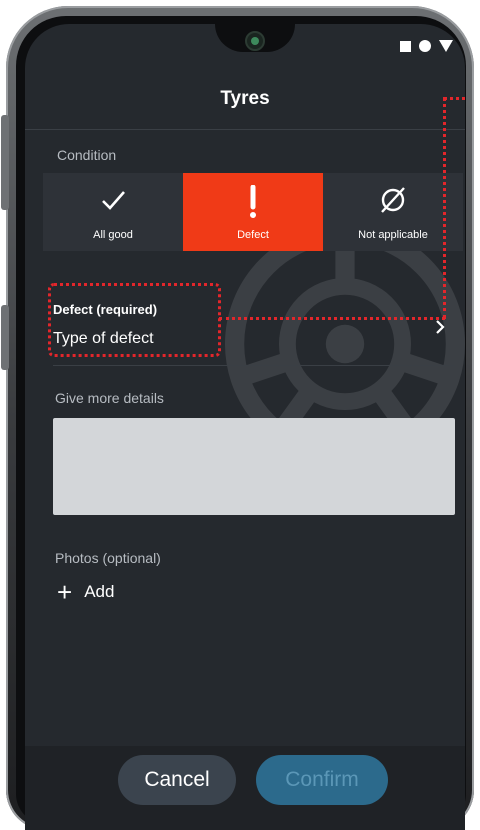 Image resolution: width=480 pixels, height=830 pixels. Describe the element at coordinates (446, 46) in the screenshot. I see `triangle-icon` at that location.